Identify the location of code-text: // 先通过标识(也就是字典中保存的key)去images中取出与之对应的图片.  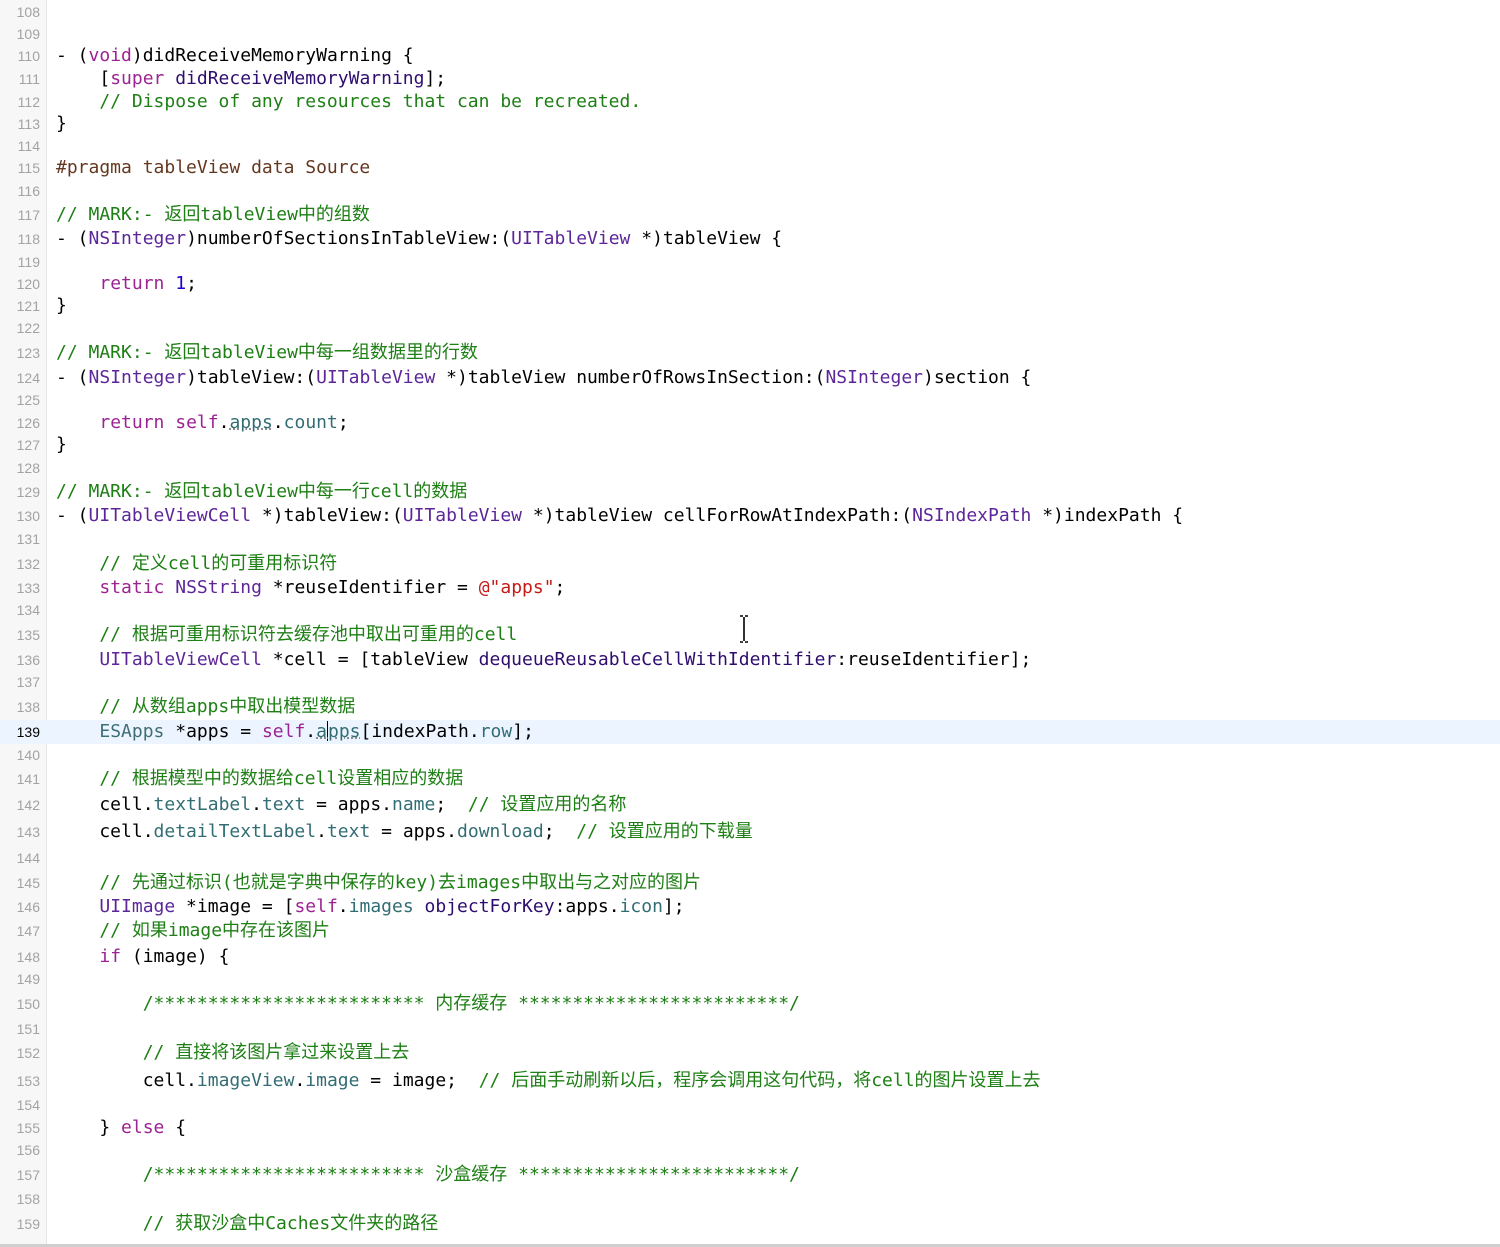
(378, 883).